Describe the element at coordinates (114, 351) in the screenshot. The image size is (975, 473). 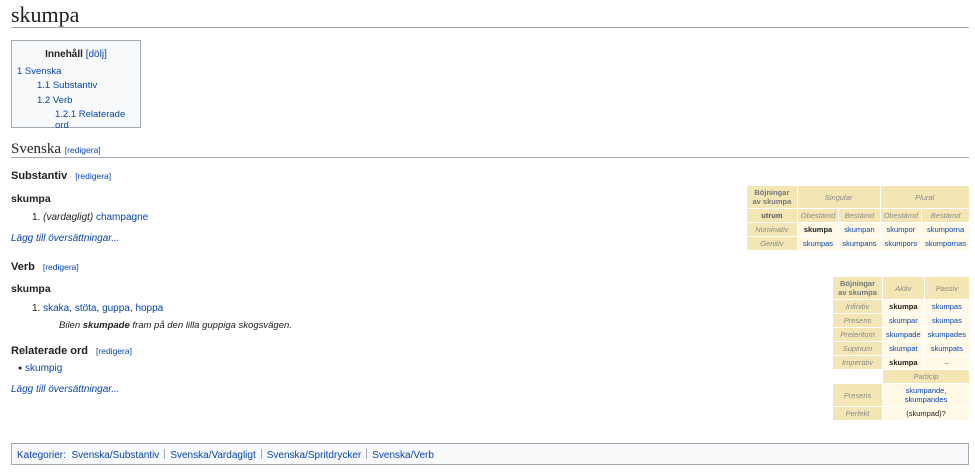
I see `edit-link-relaterade-ord: [redigera]` at that location.